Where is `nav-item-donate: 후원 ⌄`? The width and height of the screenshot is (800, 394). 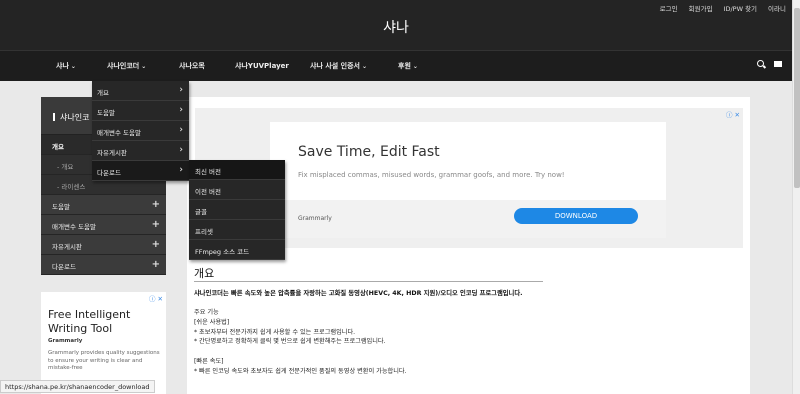
nav-item-donate: 후원 ⌄ is located at coordinates (408, 66).